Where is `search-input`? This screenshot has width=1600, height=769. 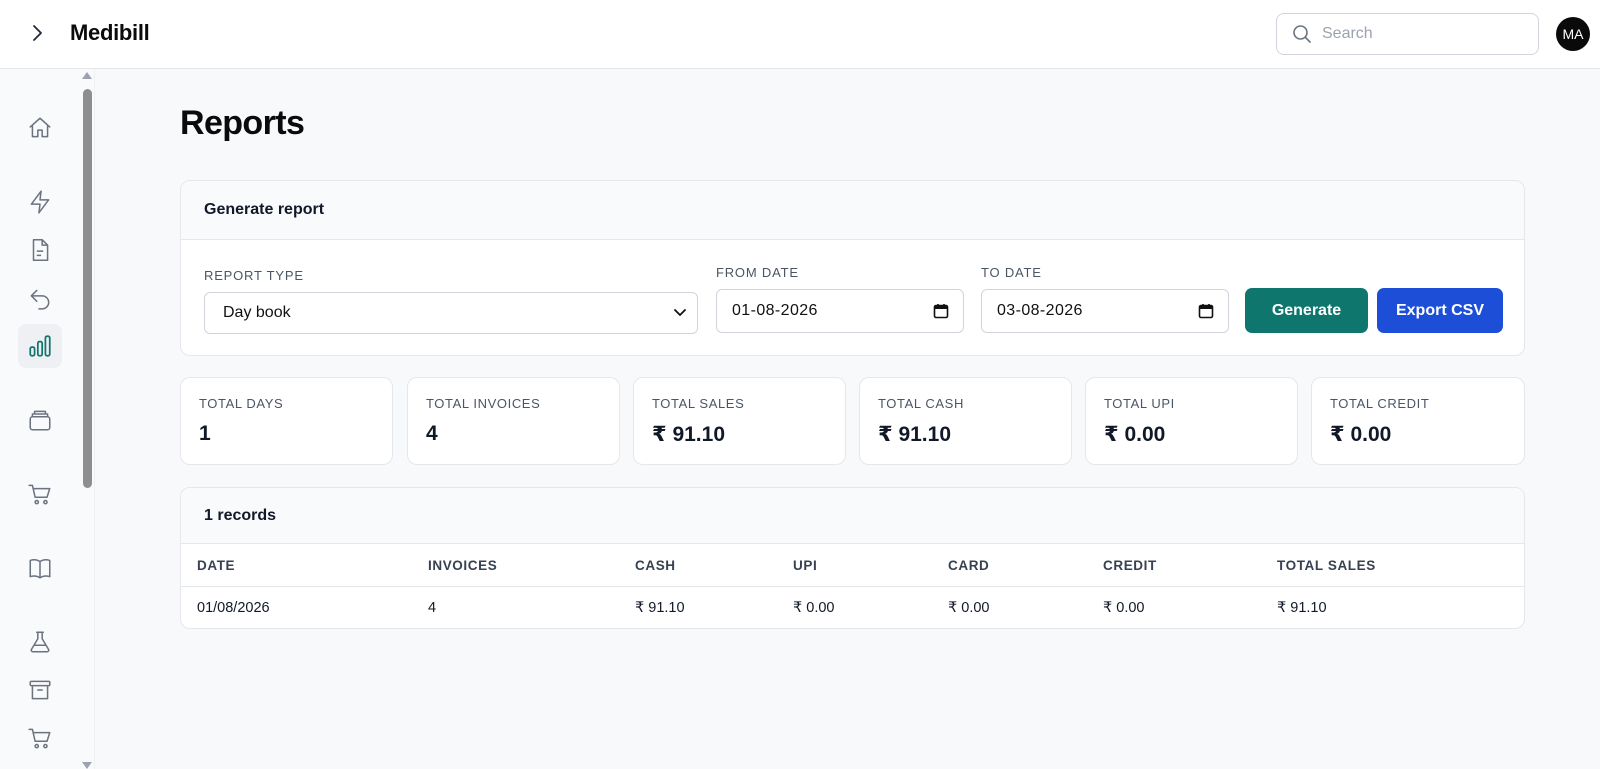
search-input is located at coordinates (1422, 34).